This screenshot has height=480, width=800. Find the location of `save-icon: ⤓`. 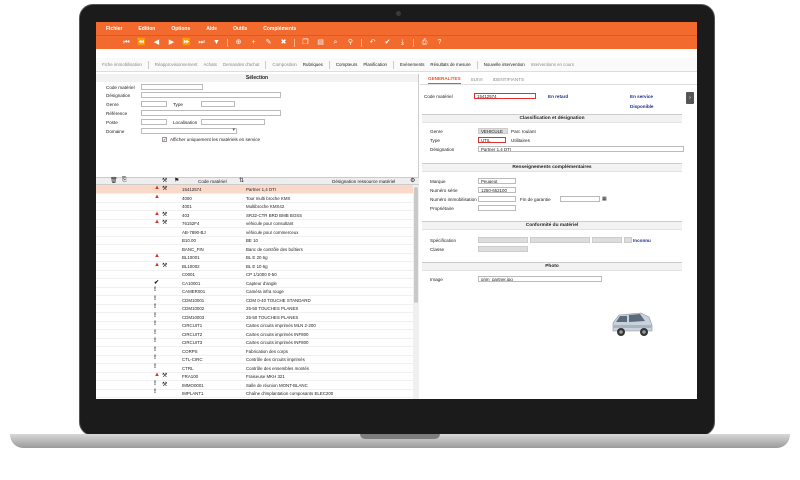

save-icon: ⤓ is located at coordinates (402, 43).